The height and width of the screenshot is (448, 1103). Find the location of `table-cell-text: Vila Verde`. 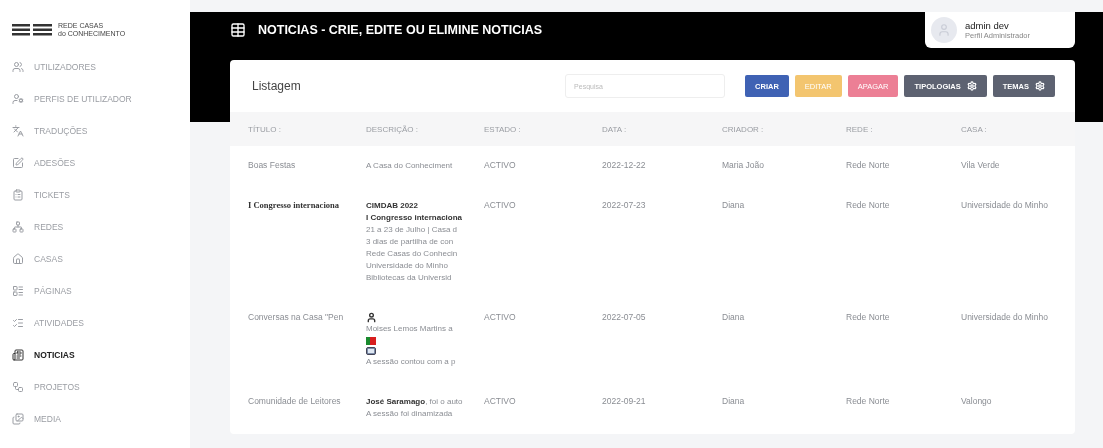

table-cell-text: Vila Verde is located at coordinates (981, 165).